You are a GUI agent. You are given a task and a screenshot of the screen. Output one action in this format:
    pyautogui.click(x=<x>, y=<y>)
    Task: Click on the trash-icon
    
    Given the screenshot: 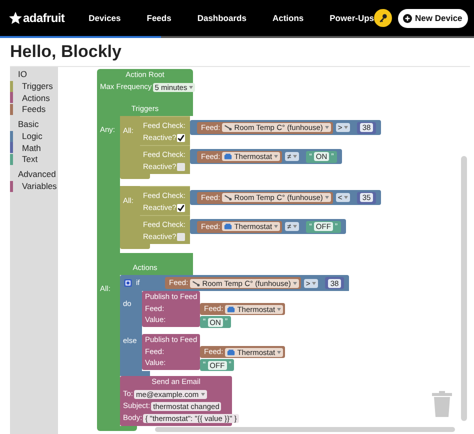 What is the action you would take?
    pyautogui.click(x=442, y=404)
    